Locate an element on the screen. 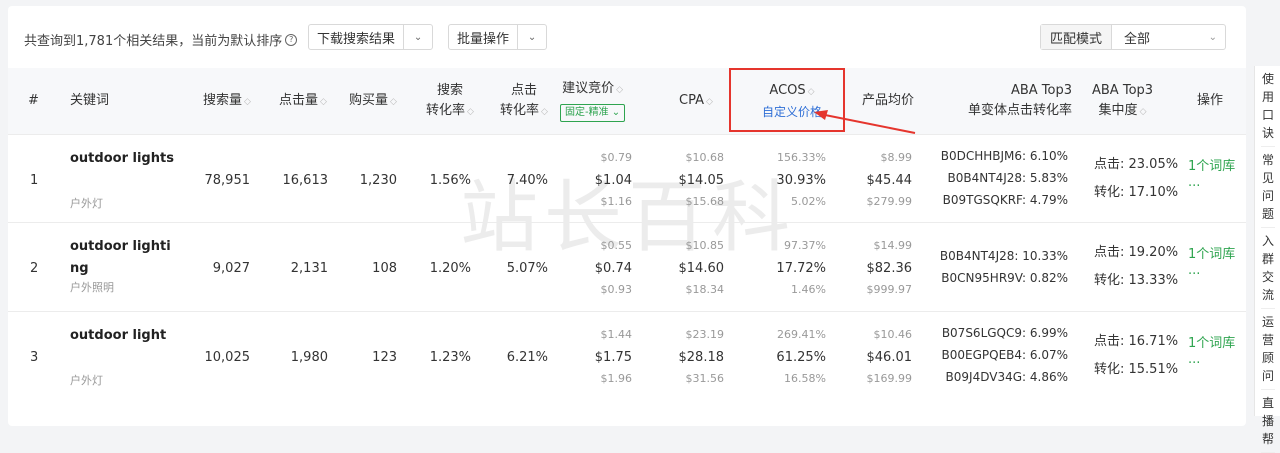  col-search-cvr-line2: 转化率 is located at coordinates (446, 110).